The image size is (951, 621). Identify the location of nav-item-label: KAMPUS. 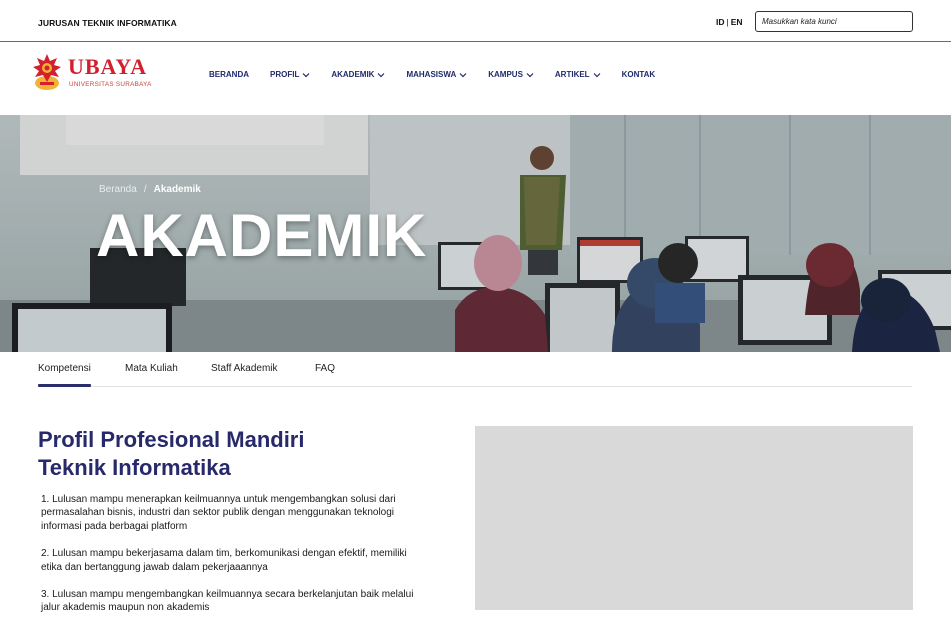
(505, 74).